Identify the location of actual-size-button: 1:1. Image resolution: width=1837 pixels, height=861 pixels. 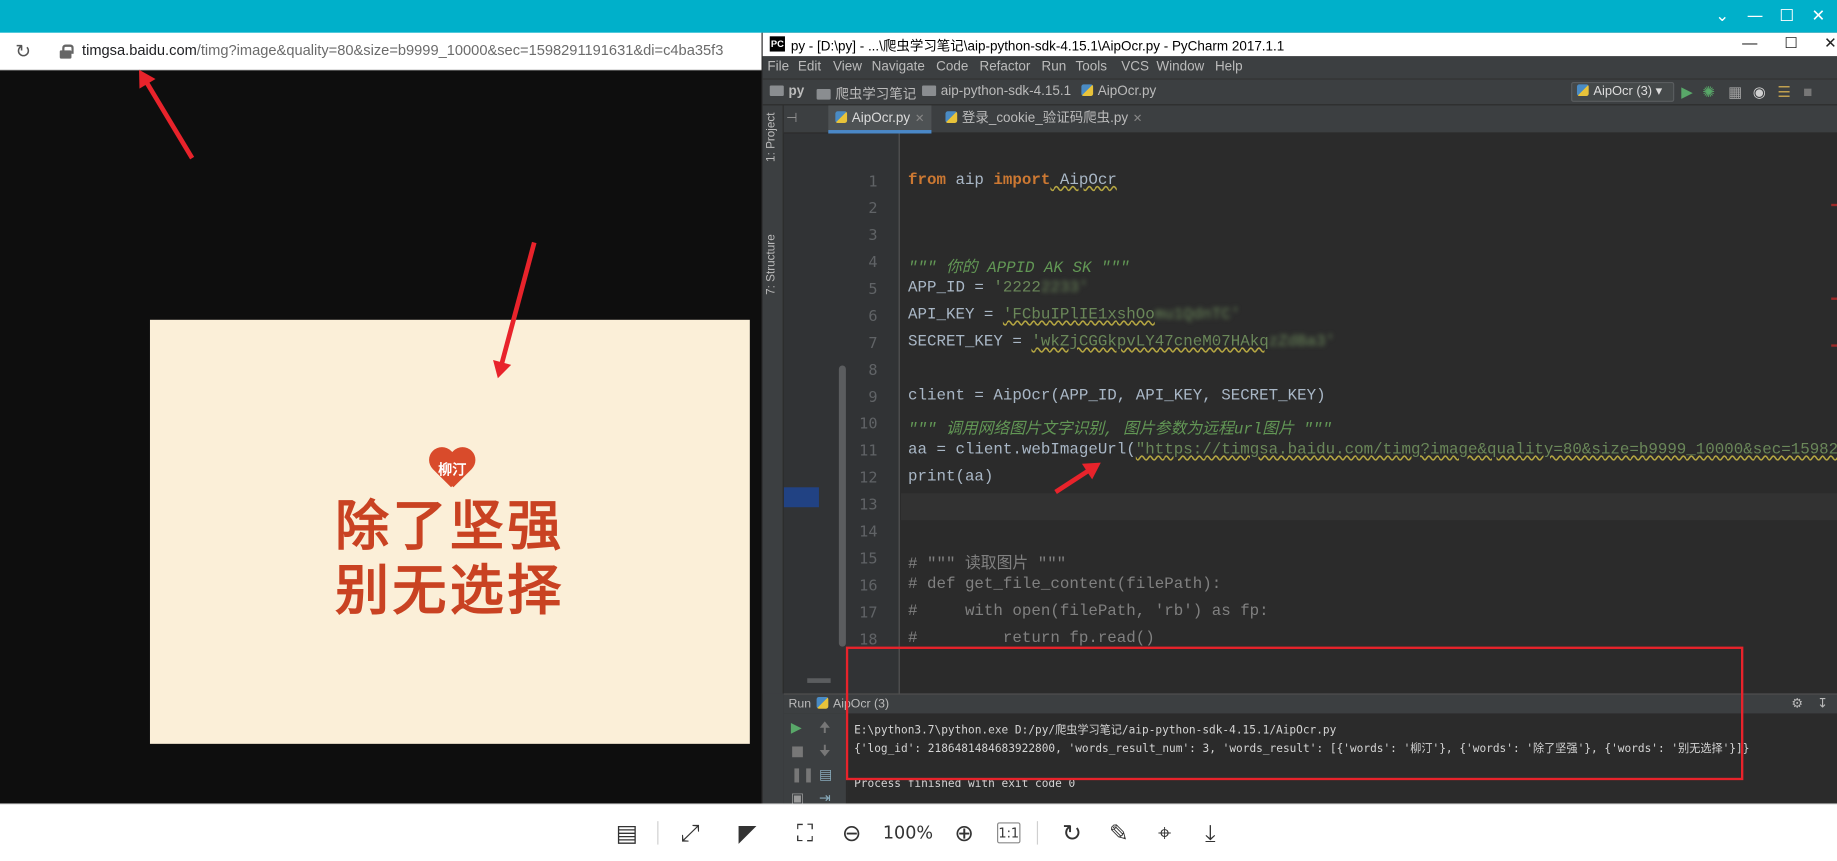
(1009, 833).